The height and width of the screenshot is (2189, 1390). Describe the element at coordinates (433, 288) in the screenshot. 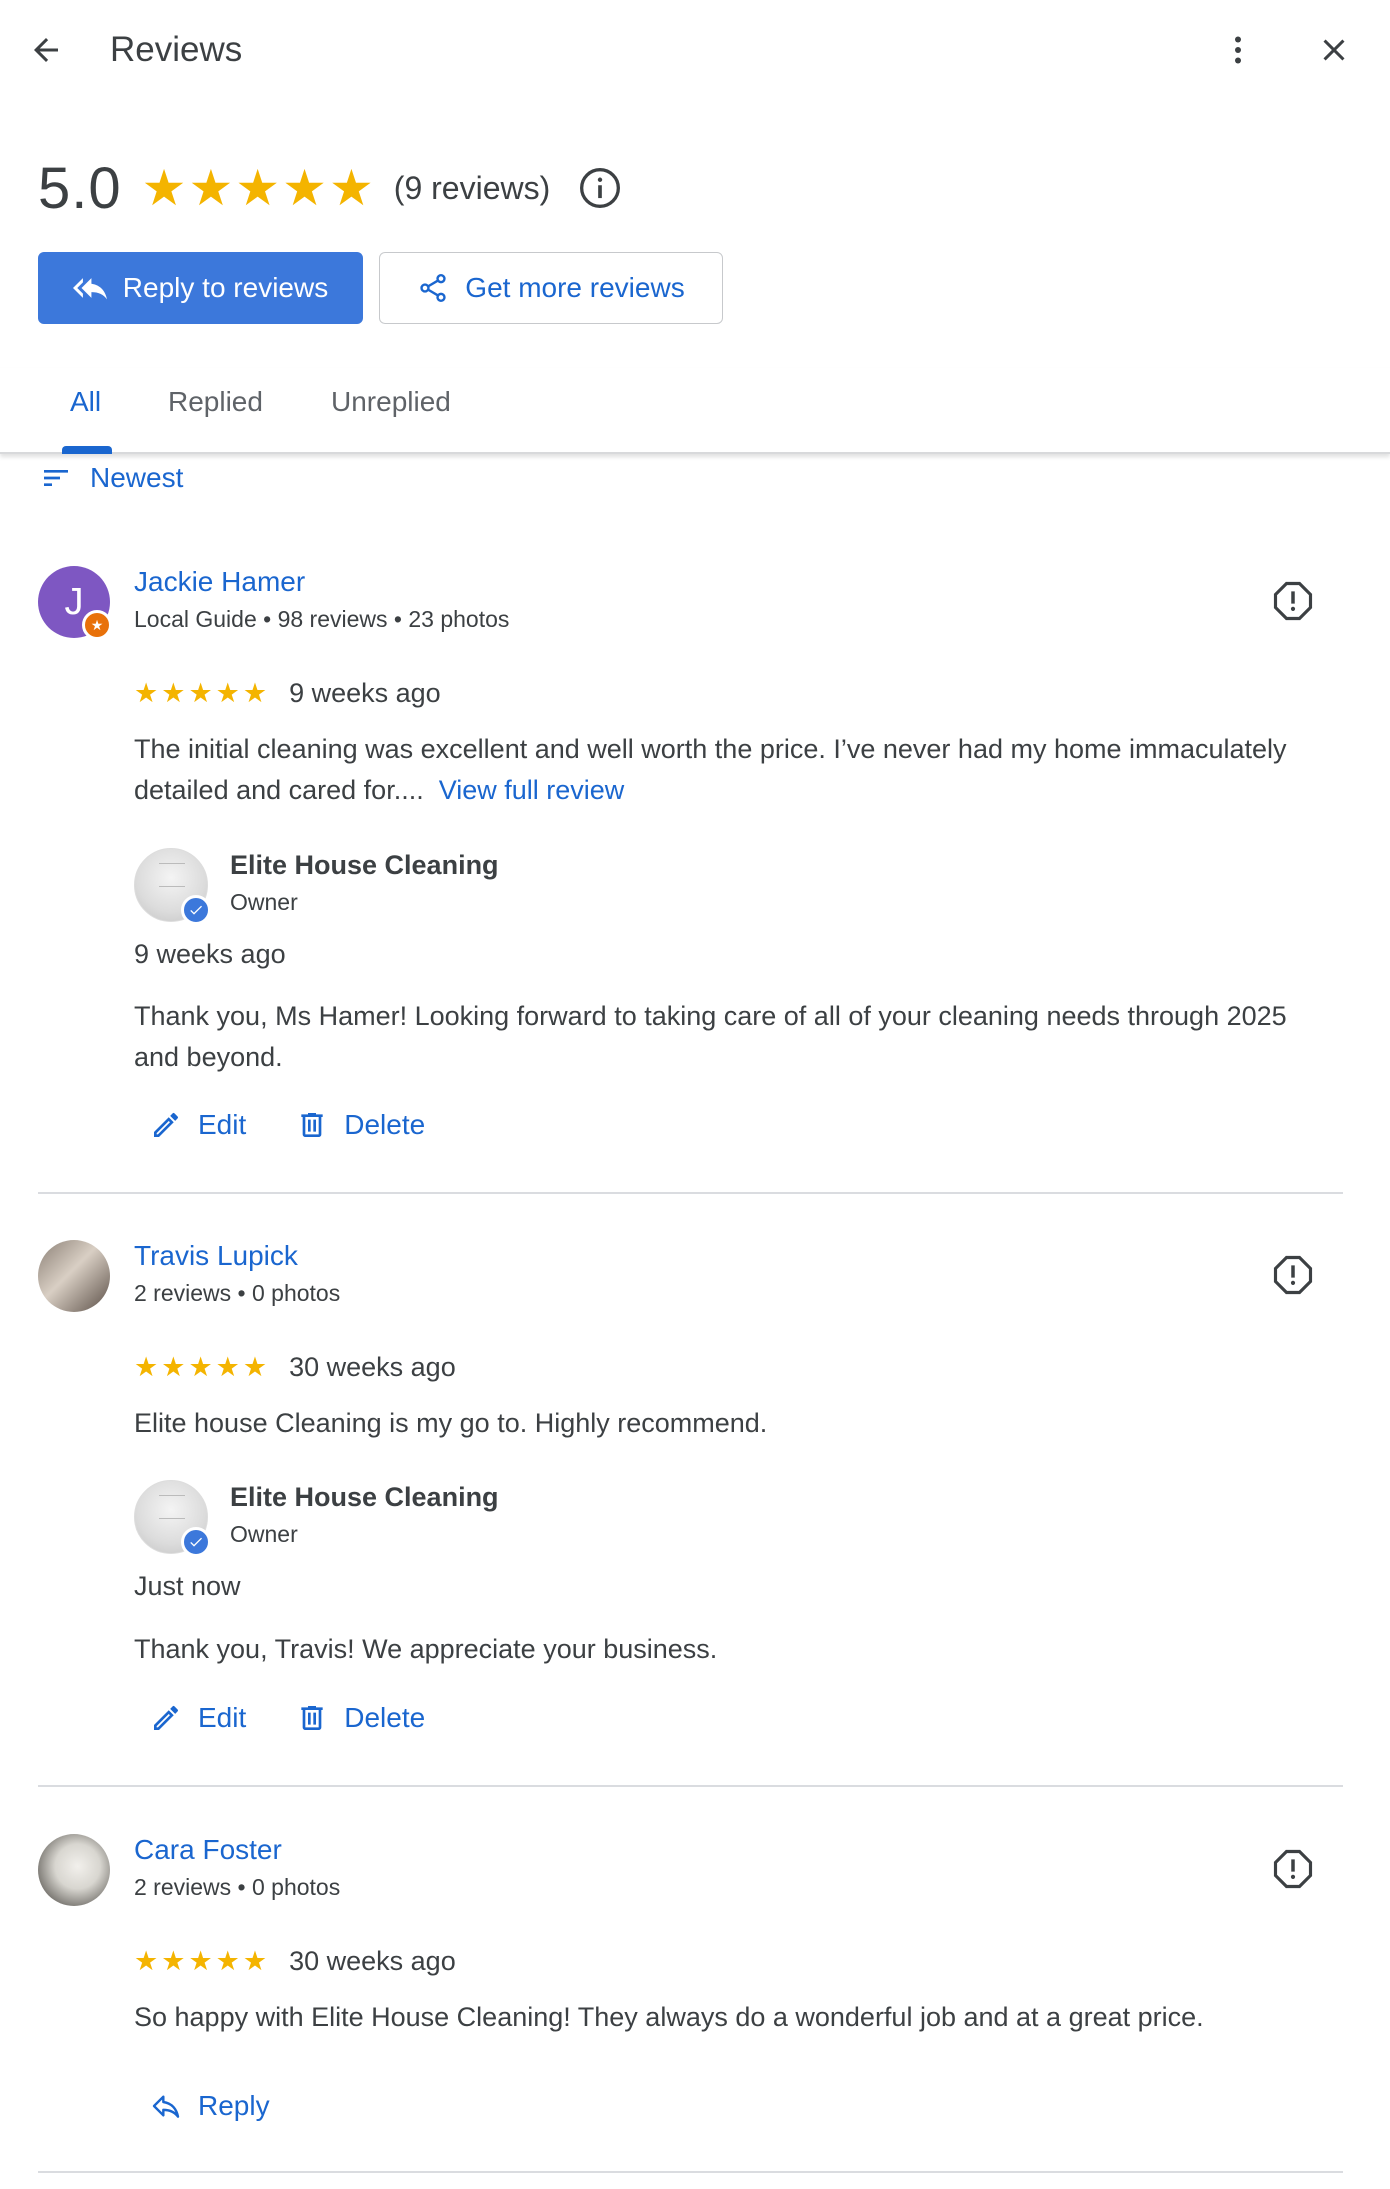

I see `share-icon` at that location.